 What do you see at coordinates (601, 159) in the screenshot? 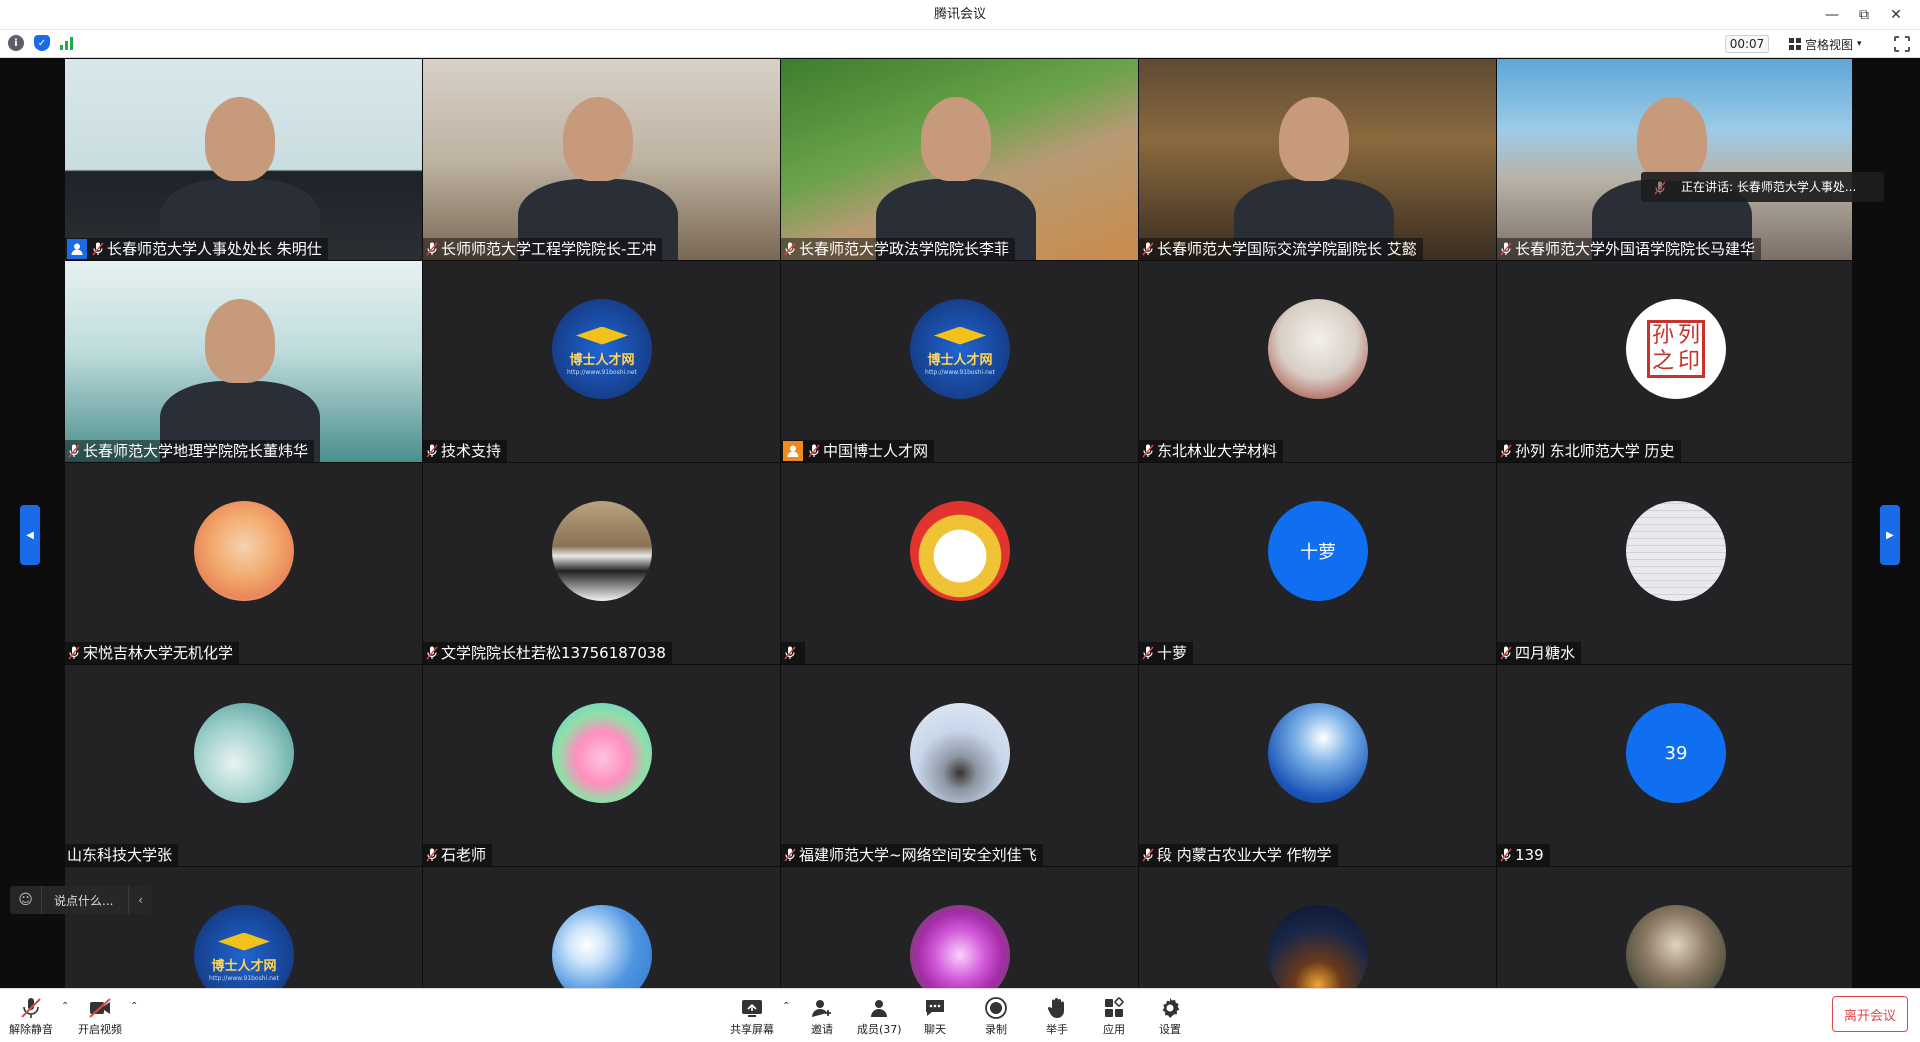
I see `participant-tile: 长师师范大学工程学院院长-王冲` at bounding box center [601, 159].